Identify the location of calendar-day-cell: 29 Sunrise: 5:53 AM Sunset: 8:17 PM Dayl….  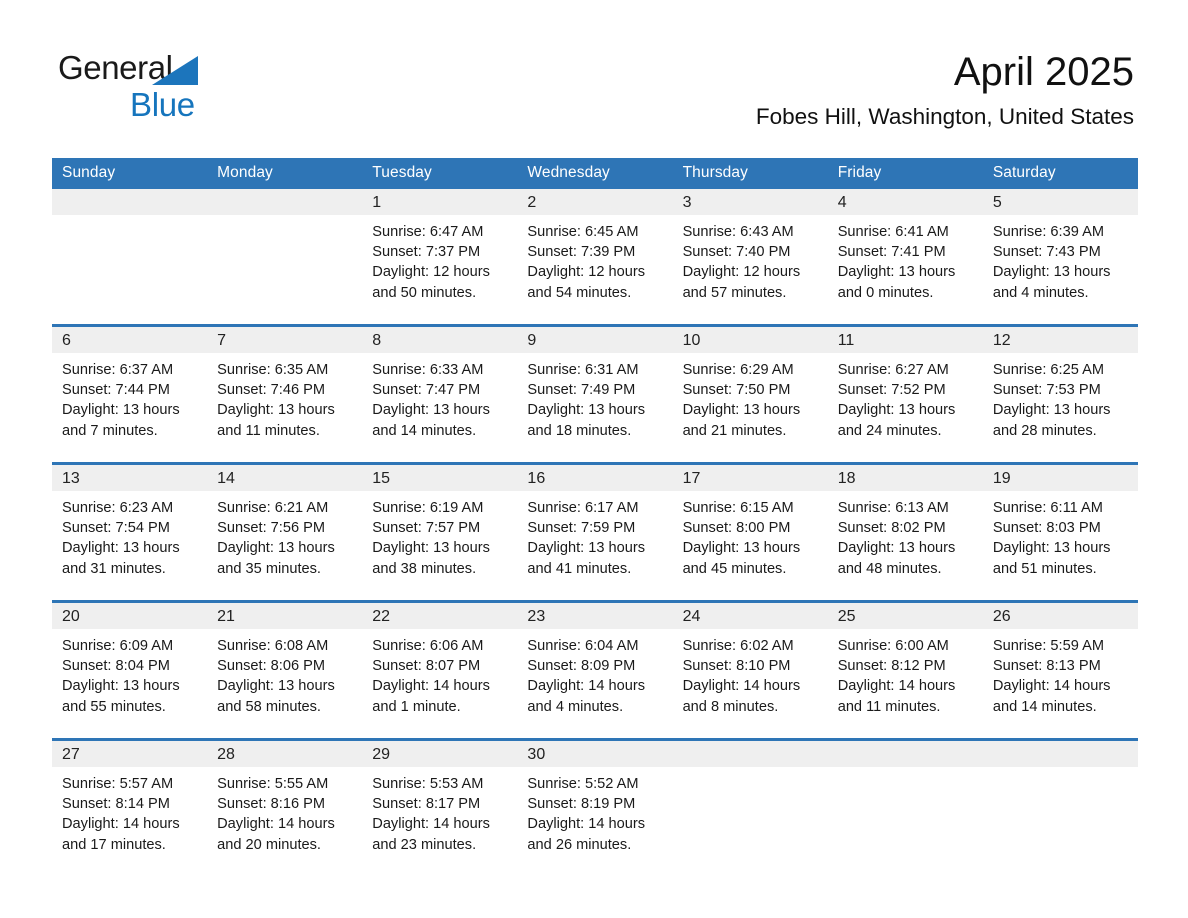
(440, 807).